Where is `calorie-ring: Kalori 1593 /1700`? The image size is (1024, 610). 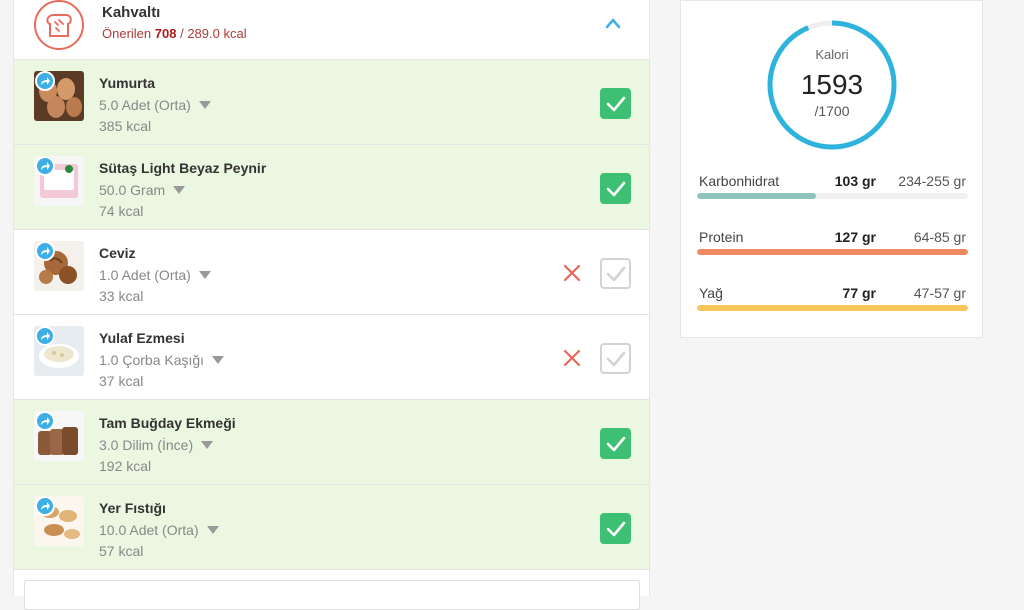 calorie-ring: Kalori 1593 /1700 is located at coordinates (832, 85).